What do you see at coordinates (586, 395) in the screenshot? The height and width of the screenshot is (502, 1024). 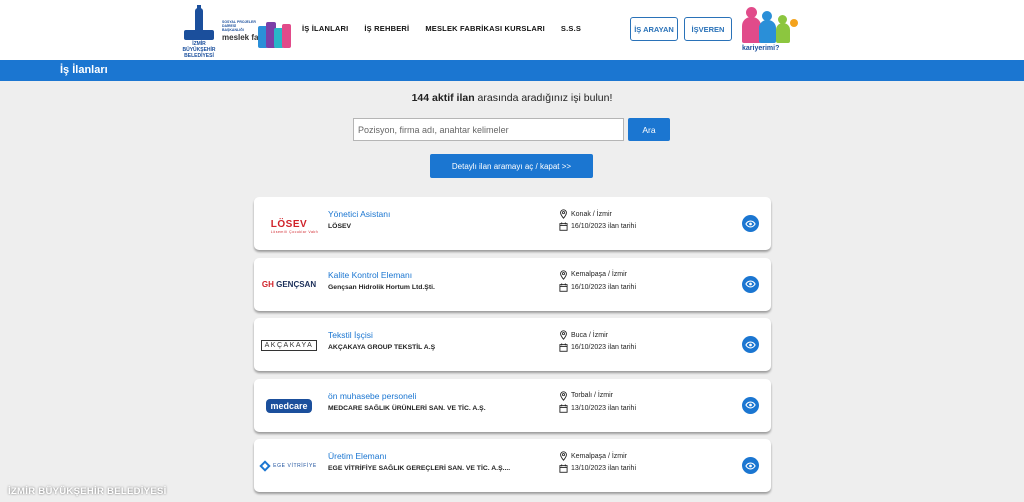 I see `job-location: Torbalı / İzmir` at bounding box center [586, 395].